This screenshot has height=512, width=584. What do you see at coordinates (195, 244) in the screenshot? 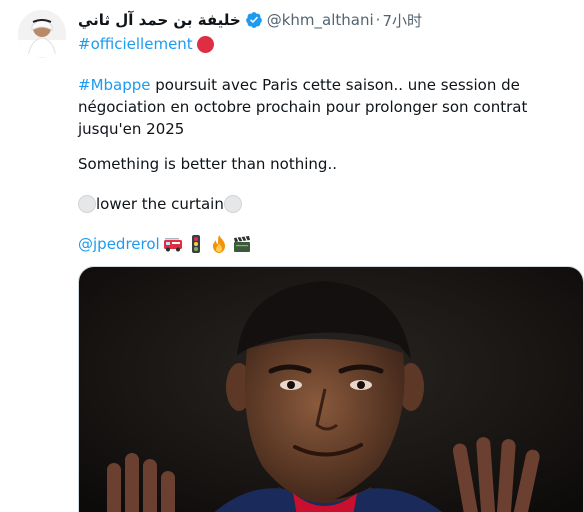
I see `vertical-traffic-light-icon` at bounding box center [195, 244].